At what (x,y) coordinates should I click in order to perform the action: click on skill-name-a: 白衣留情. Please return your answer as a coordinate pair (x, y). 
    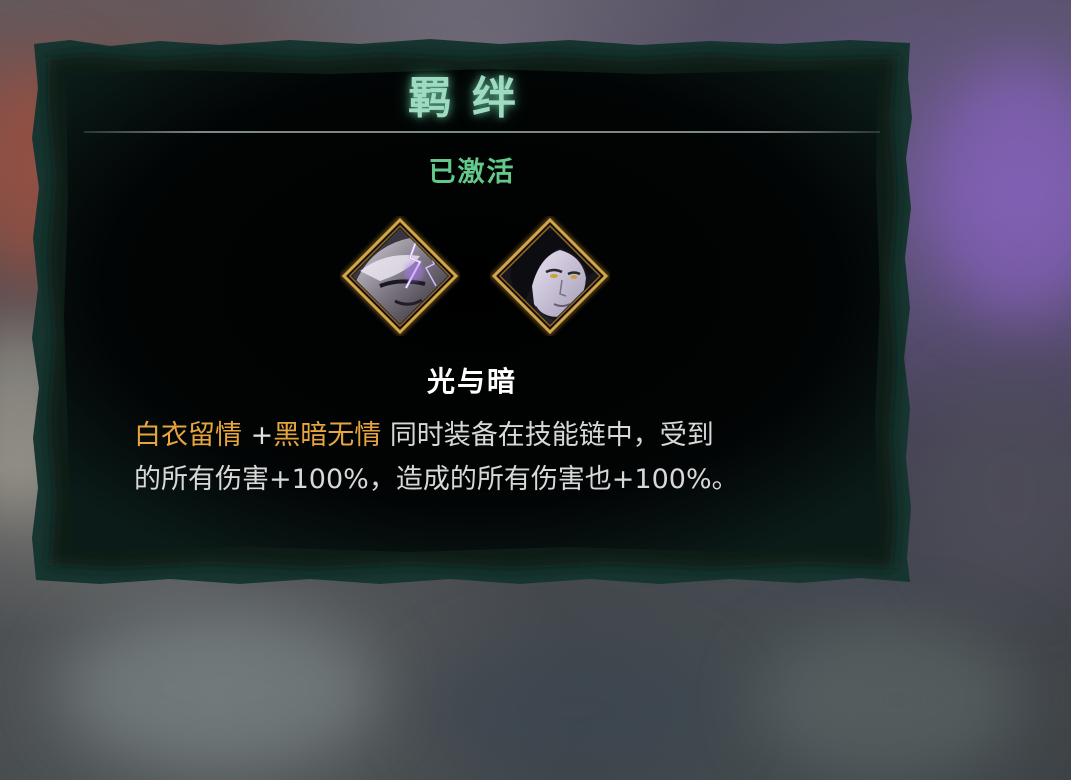
    Looking at the image, I should click on (188, 435).